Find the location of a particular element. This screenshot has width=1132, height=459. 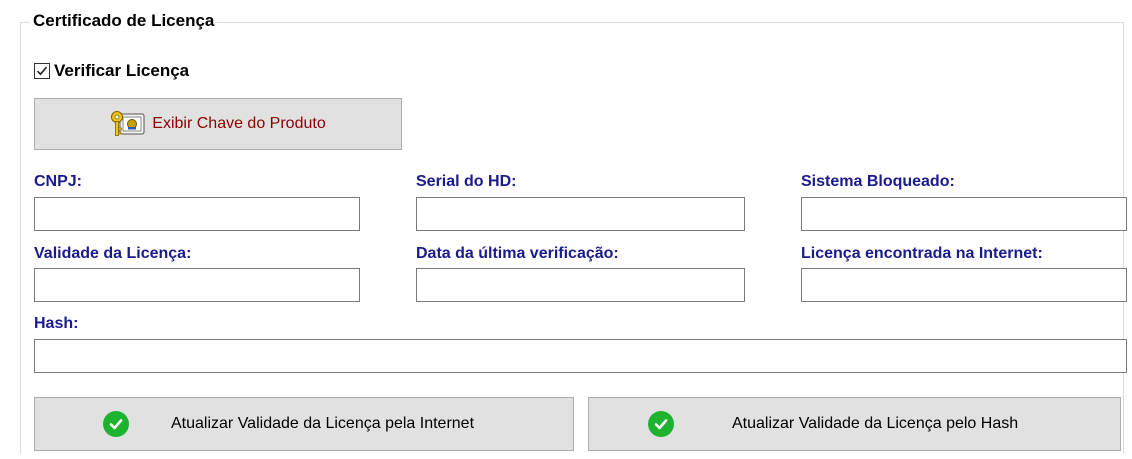

show-product-key-label: Exibir Chave do Produto is located at coordinates (239, 123).